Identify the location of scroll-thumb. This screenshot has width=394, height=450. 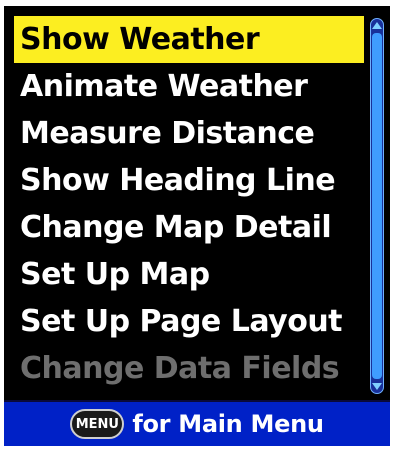
(377, 206).